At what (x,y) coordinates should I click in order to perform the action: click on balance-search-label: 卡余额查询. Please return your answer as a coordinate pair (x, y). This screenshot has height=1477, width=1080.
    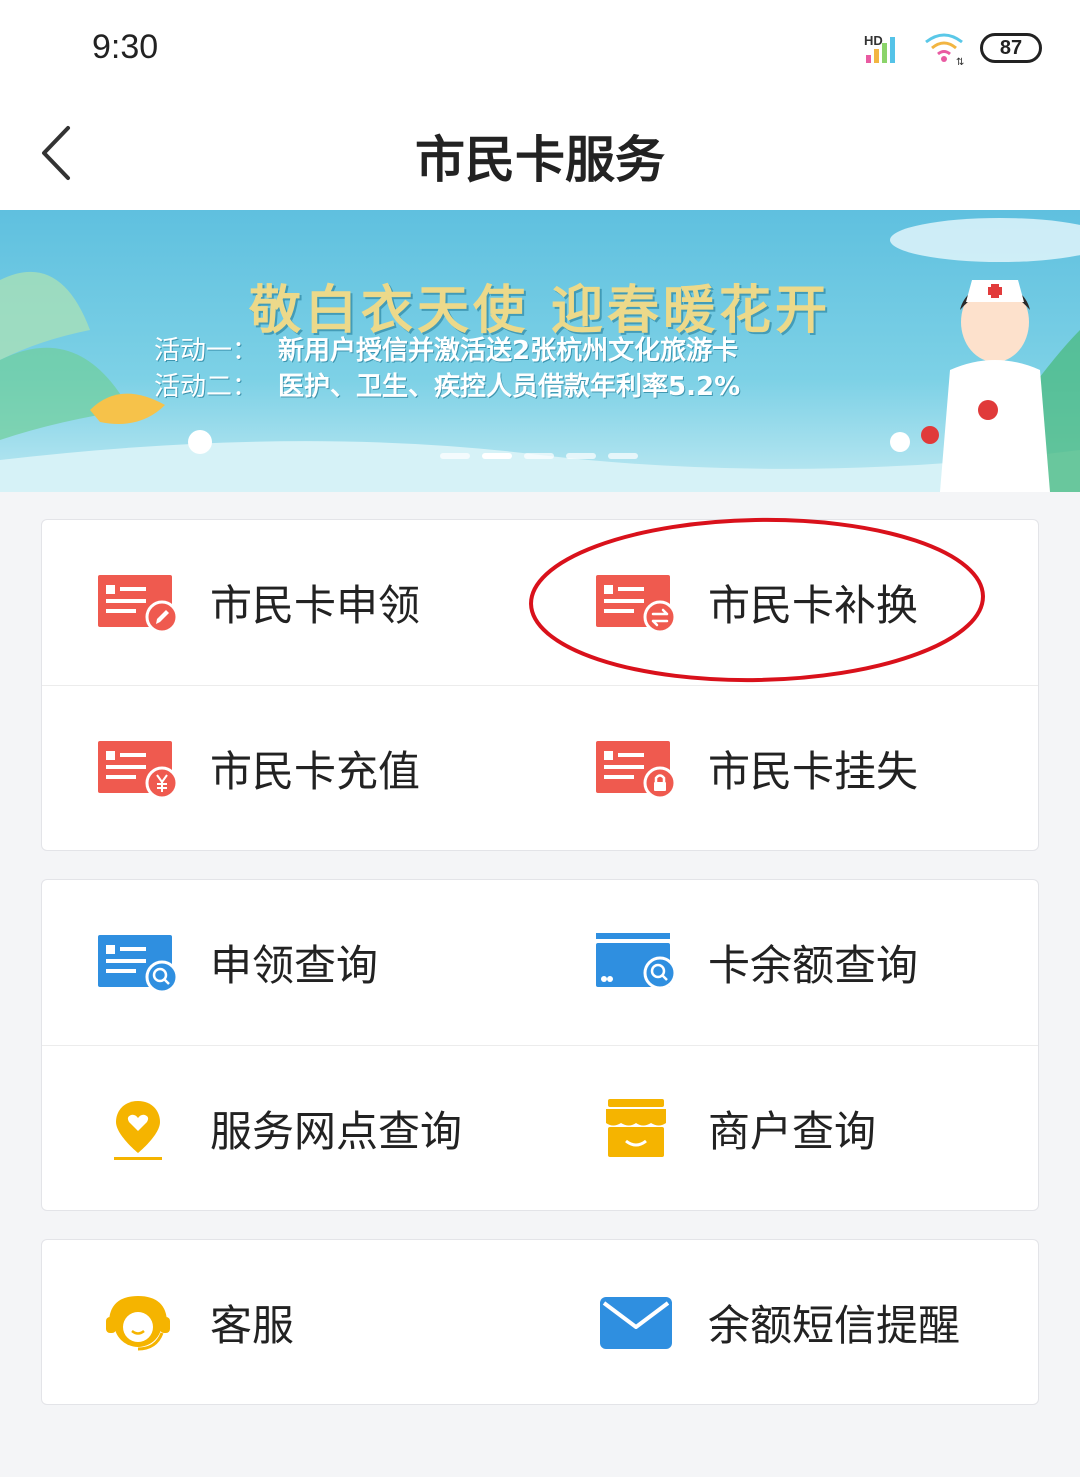
    Looking at the image, I should click on (813, 965).